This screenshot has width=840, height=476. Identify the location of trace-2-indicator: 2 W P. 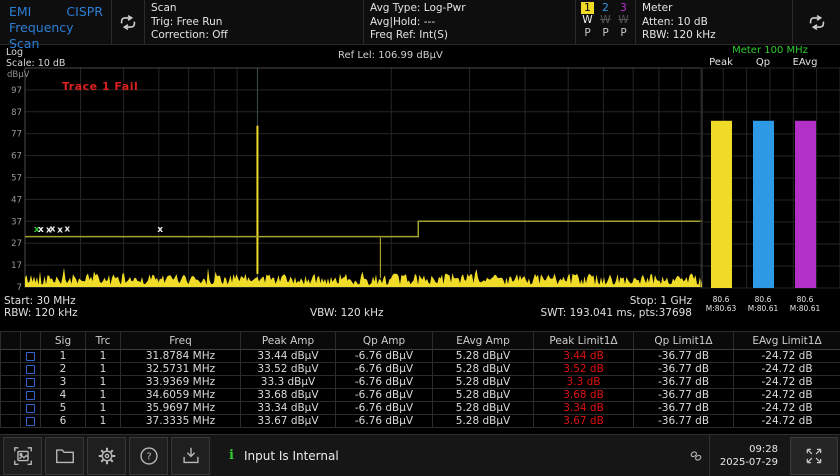
(605, 23).